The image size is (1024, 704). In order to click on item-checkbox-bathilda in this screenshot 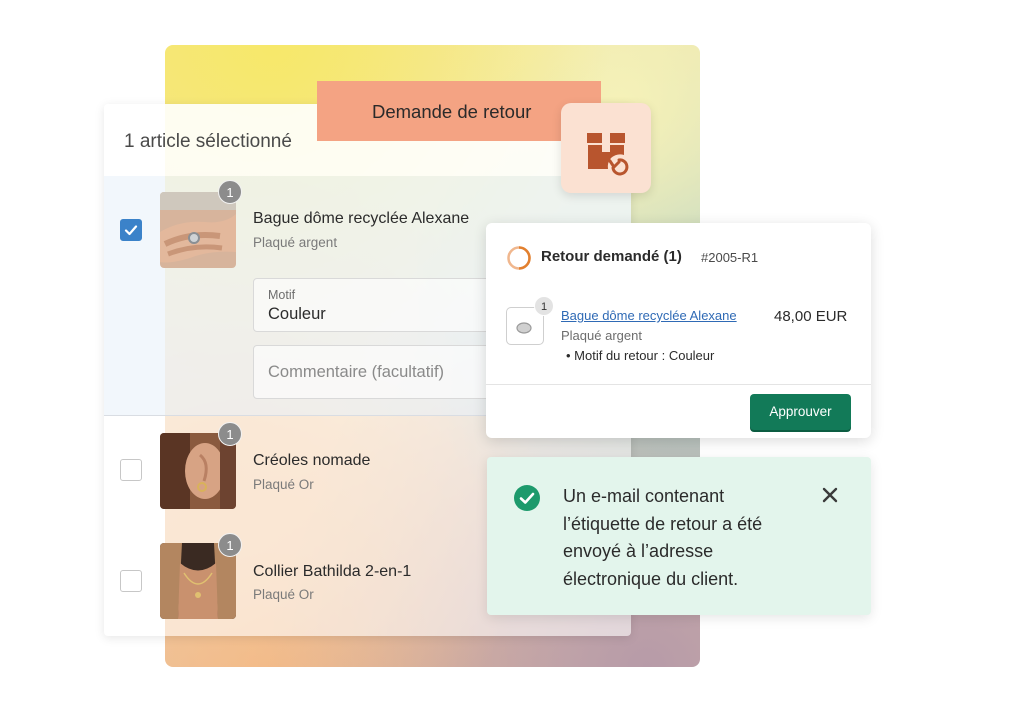, I will do `click(131, 581)`.